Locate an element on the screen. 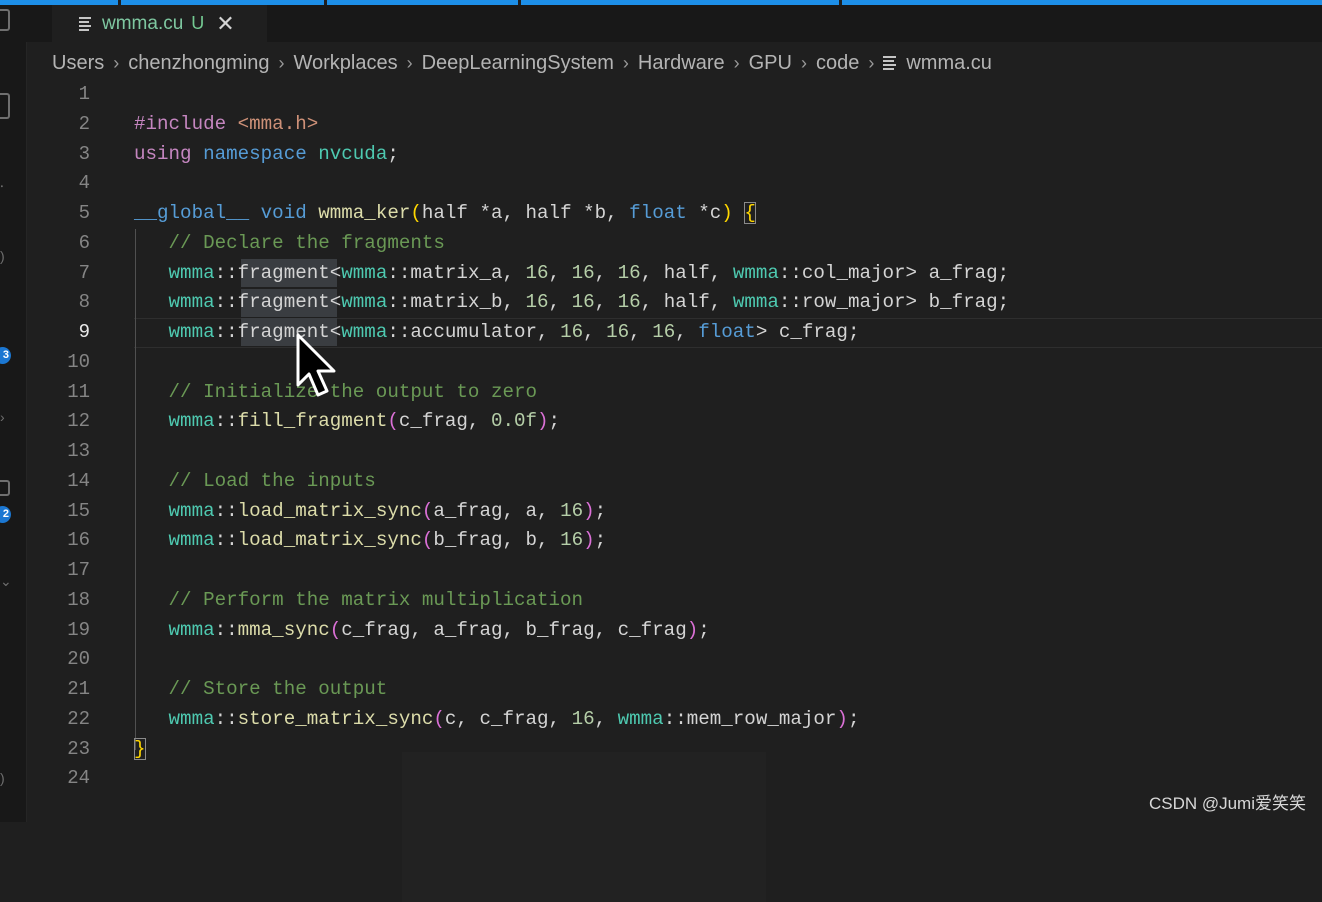 The image size is (1322, 902). line-number: 7 is located at coordinates (84, 272).